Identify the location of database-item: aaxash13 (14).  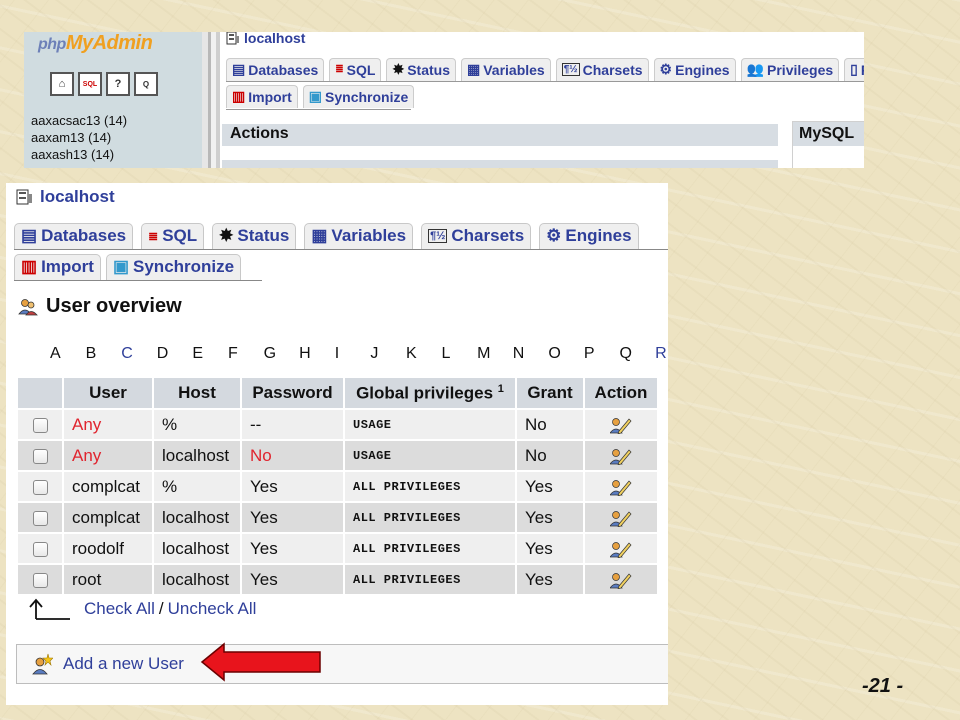
(79, 154).